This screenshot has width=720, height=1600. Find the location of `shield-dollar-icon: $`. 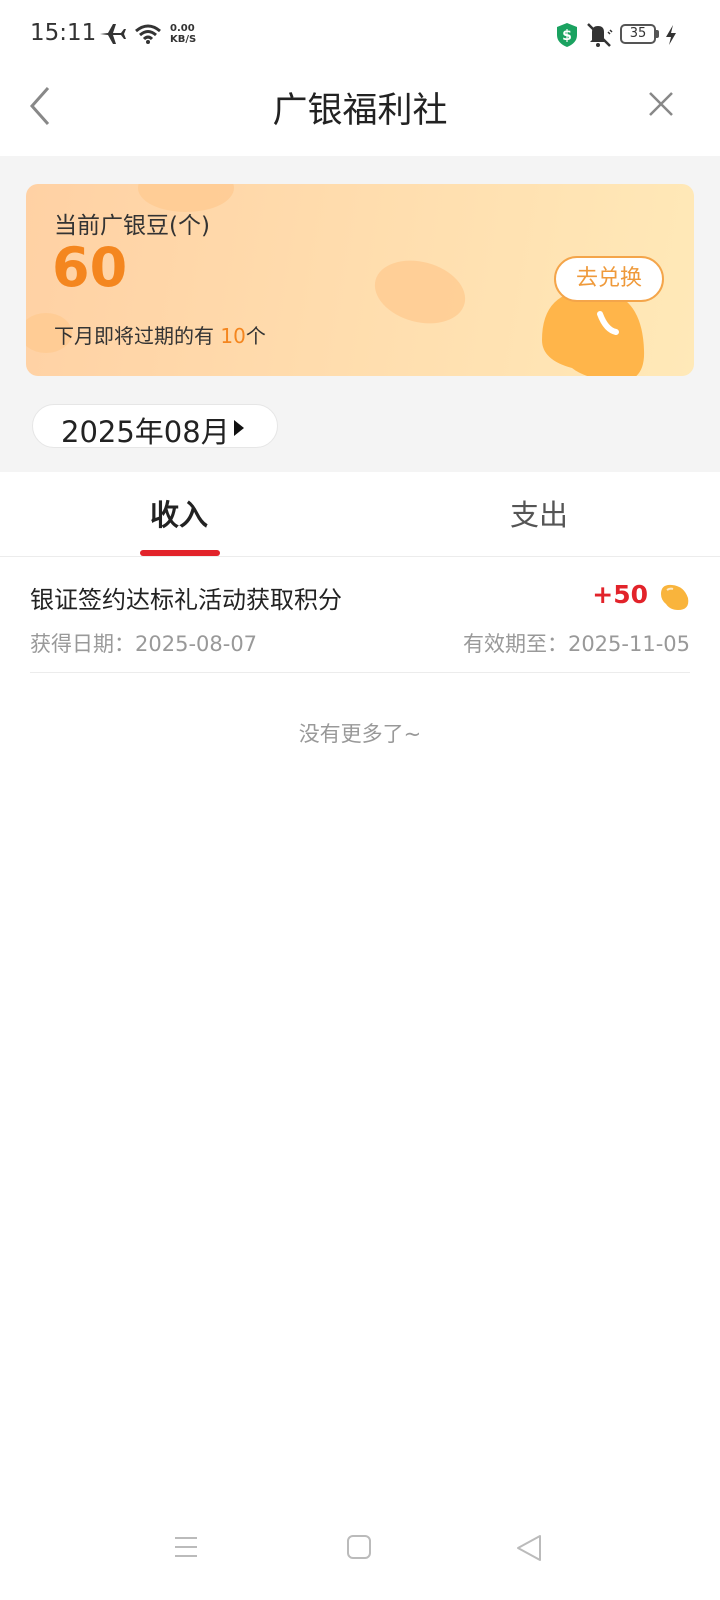

shield-dollar-icon: $ is located at coordinates (567, 37).